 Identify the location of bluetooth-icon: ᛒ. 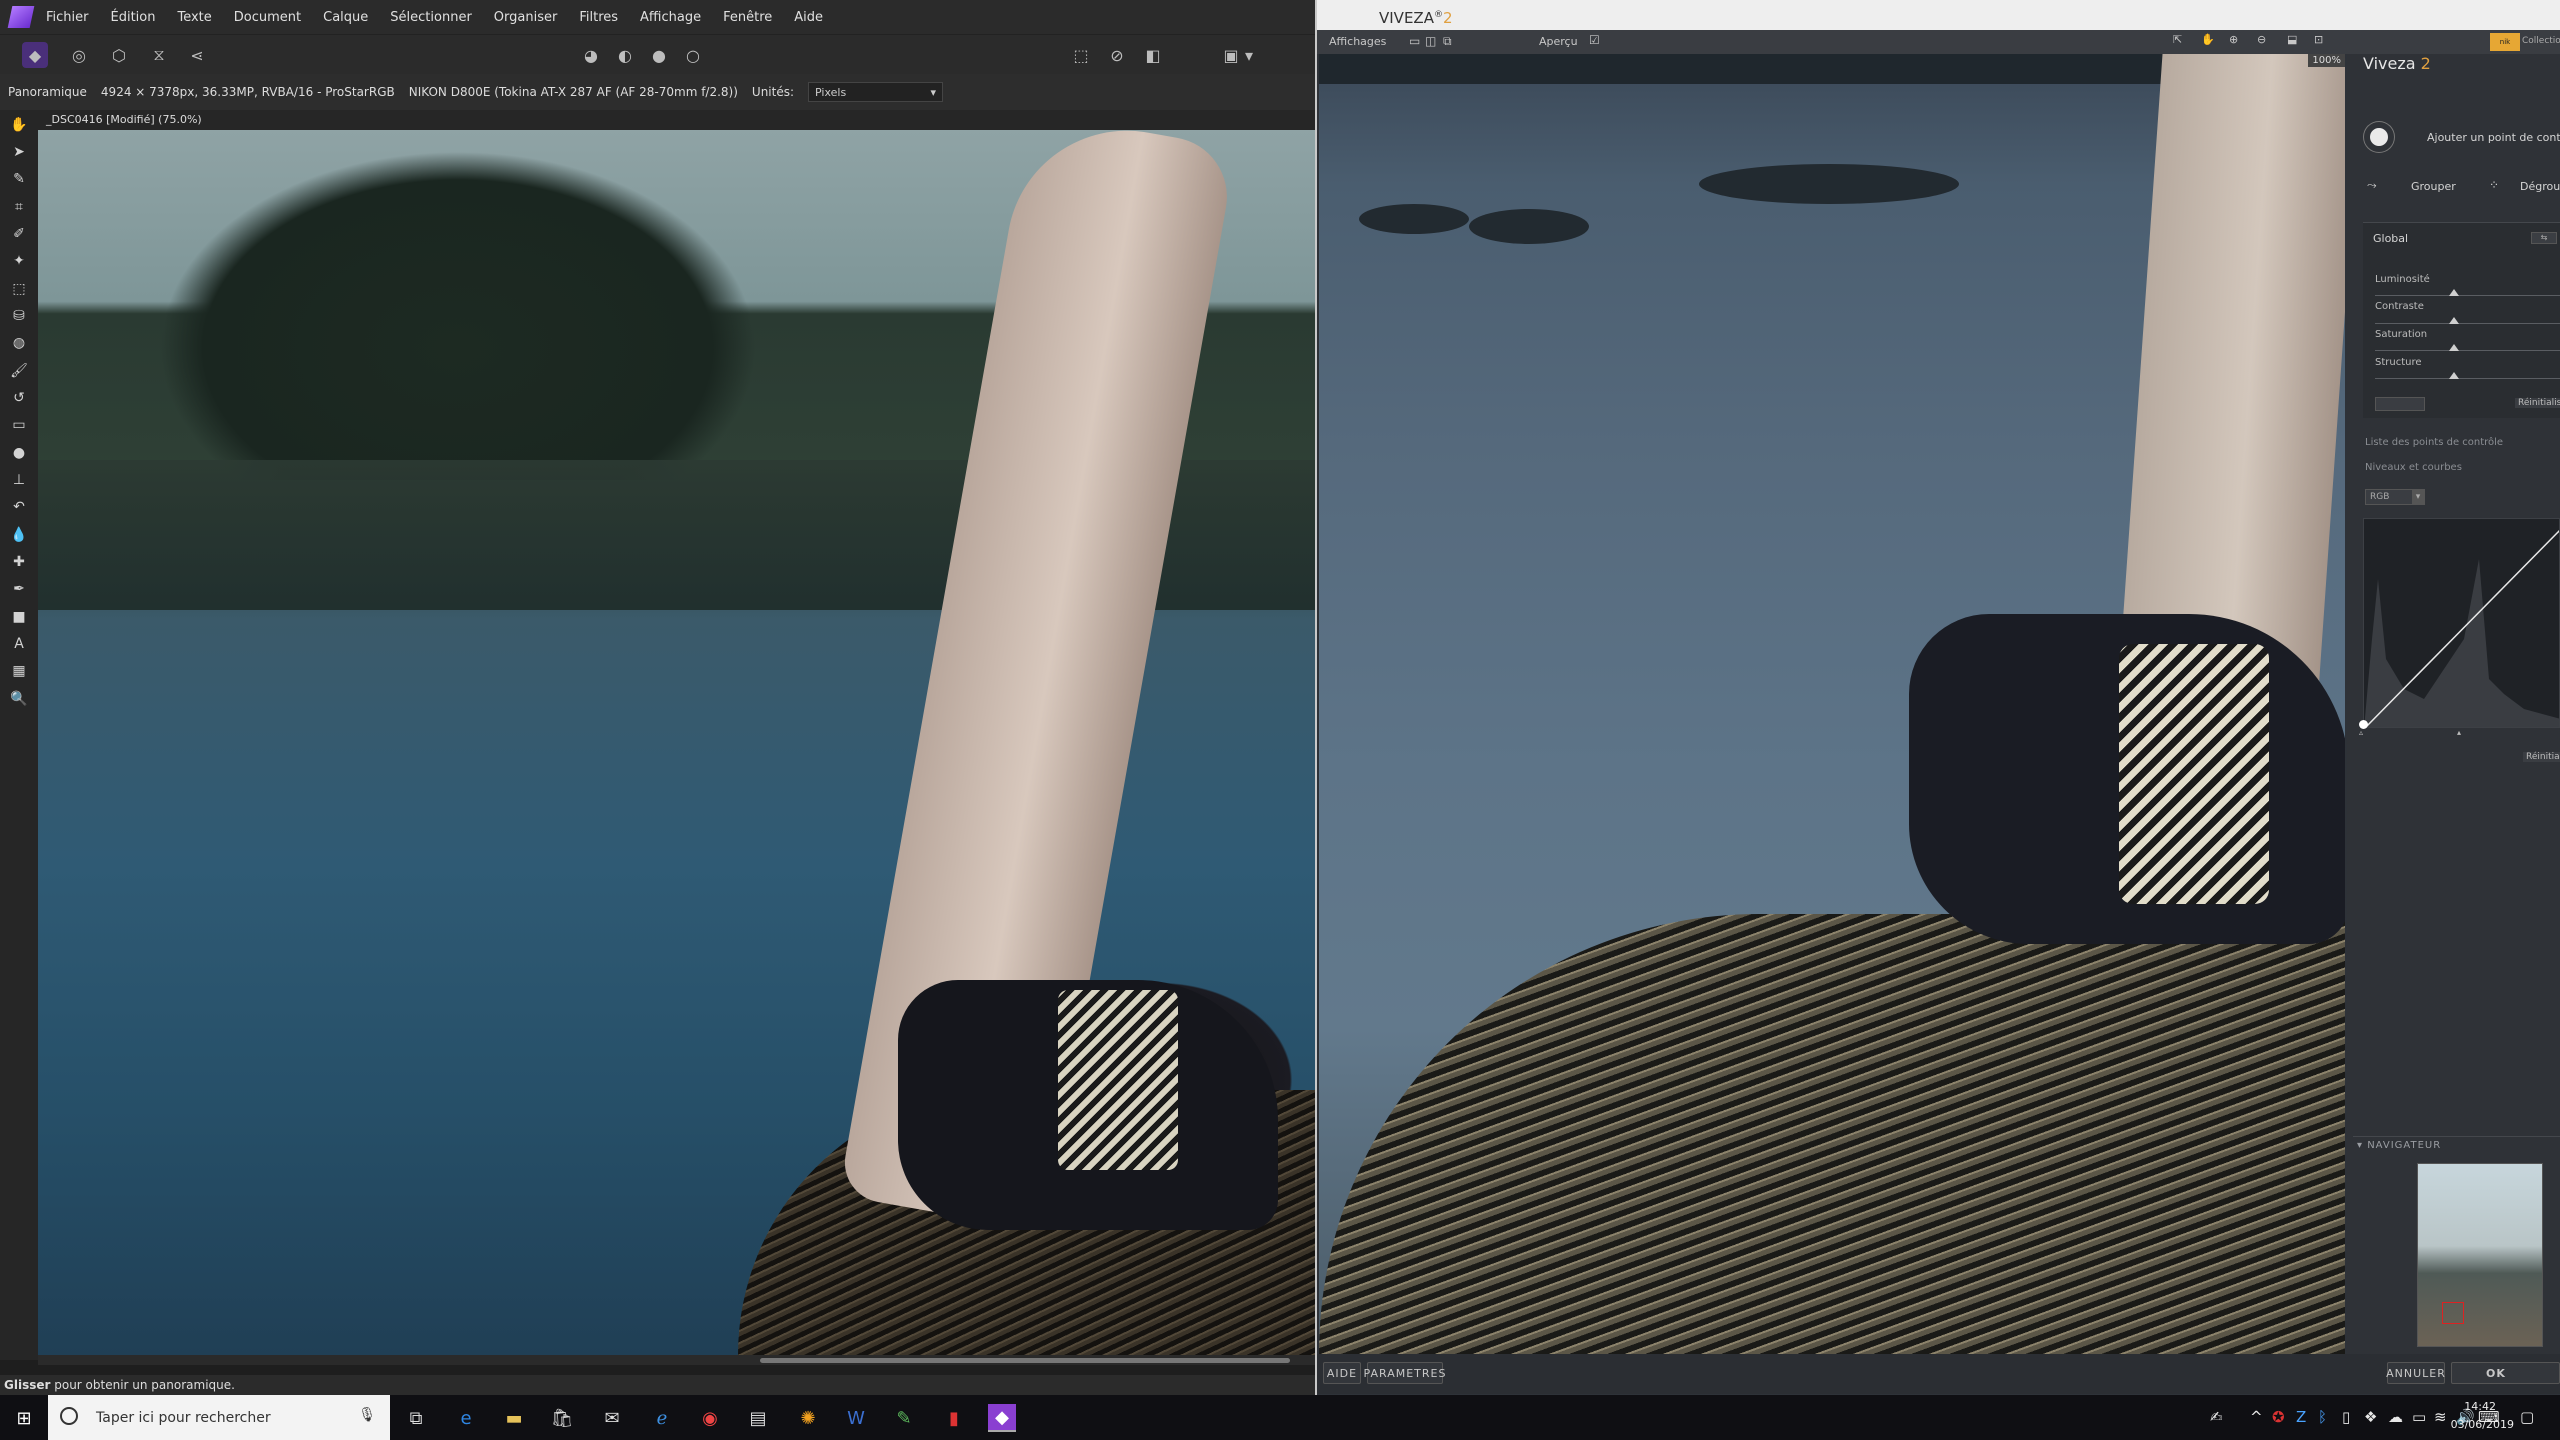
(2322, 1417).